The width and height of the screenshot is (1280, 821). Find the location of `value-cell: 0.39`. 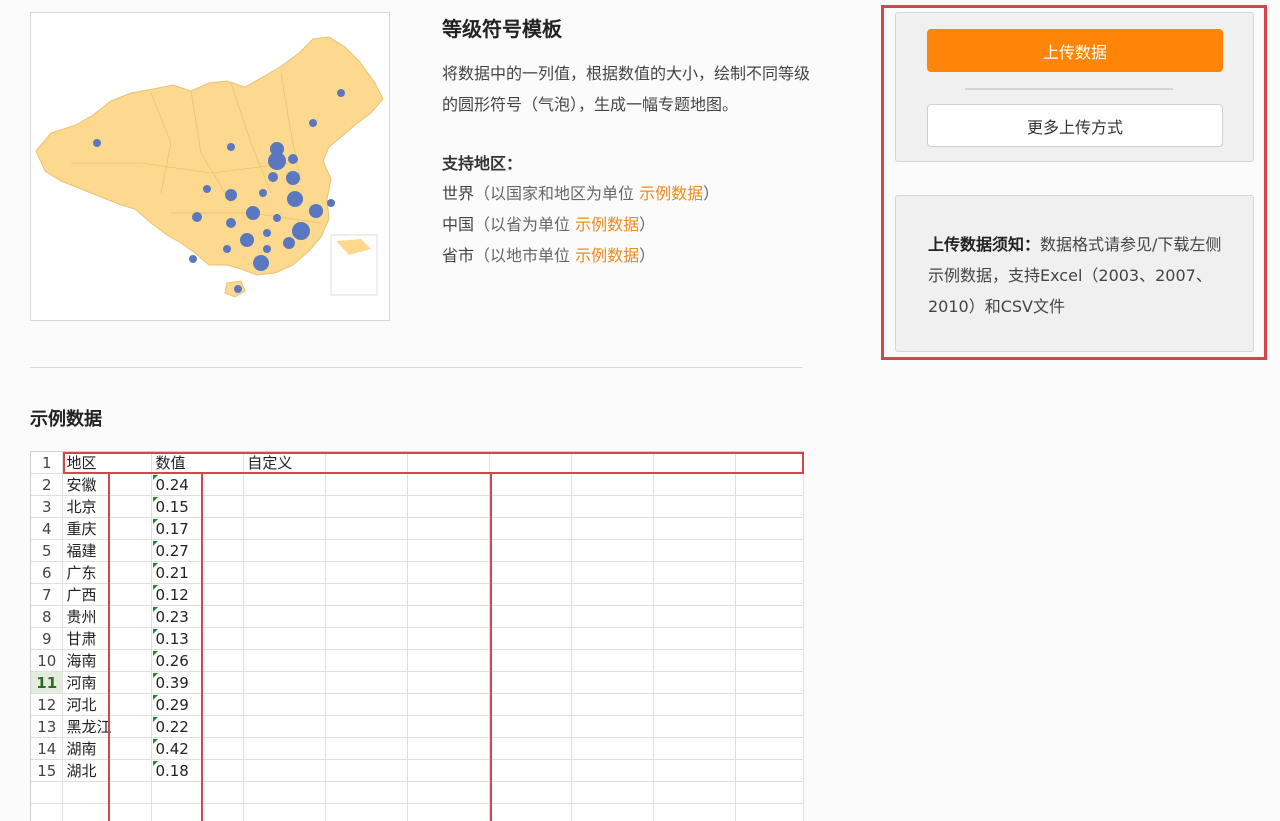

value-cell: 0.39 is located at coordinates (198, 683).